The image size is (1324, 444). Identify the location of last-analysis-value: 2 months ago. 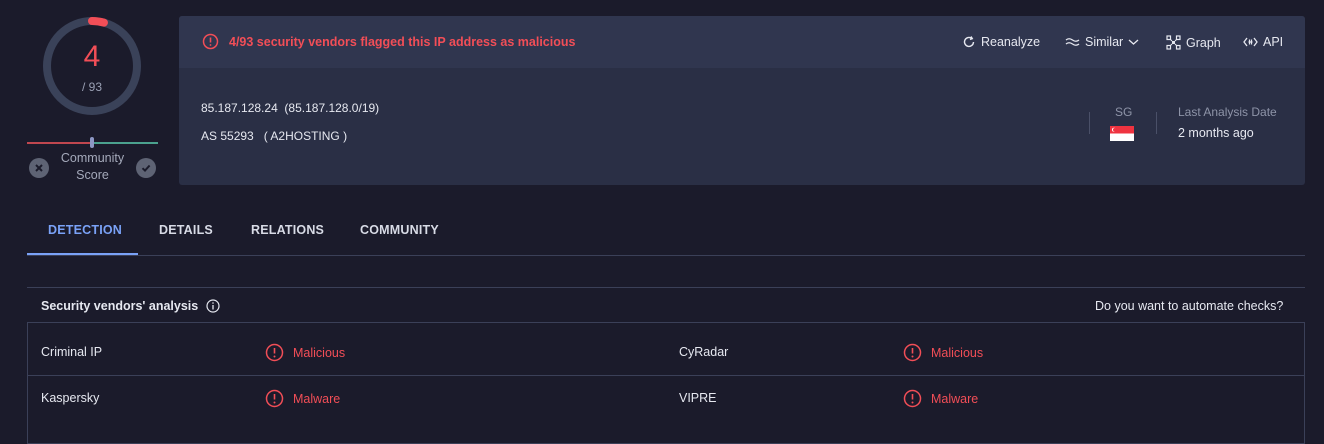
(1216, 133).